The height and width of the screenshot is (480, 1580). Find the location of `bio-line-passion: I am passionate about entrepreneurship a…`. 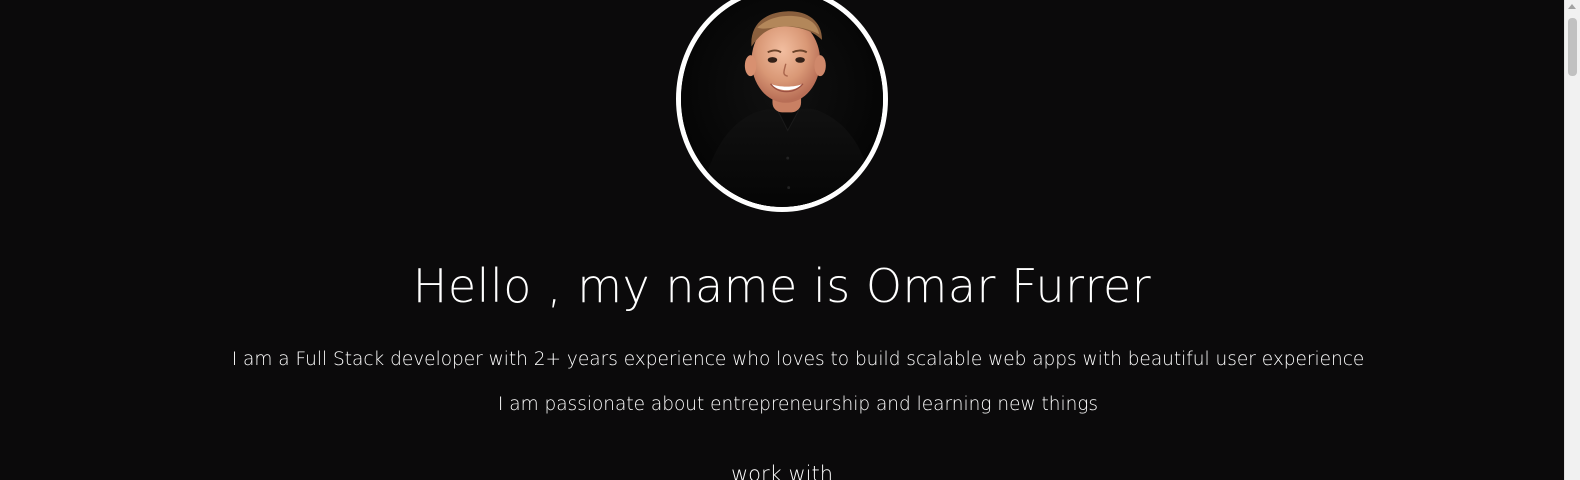

bio-line-passion: I am passionate about entrepreneurship a… is located at coordinates (798, 404).